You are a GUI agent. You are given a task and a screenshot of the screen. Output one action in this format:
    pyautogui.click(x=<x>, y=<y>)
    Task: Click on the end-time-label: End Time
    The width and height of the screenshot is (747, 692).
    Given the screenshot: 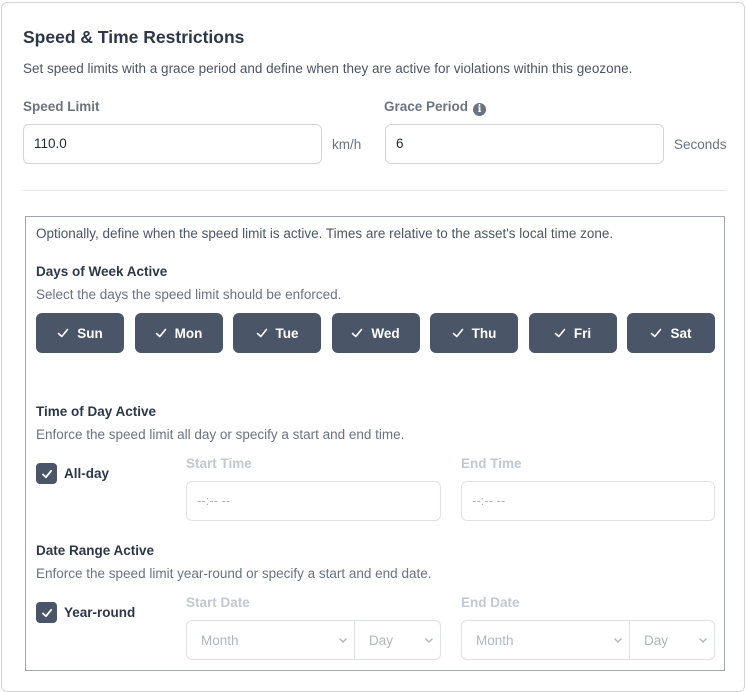 What is the action you would take?
    pyautogui.click(x=491, y=463)
    